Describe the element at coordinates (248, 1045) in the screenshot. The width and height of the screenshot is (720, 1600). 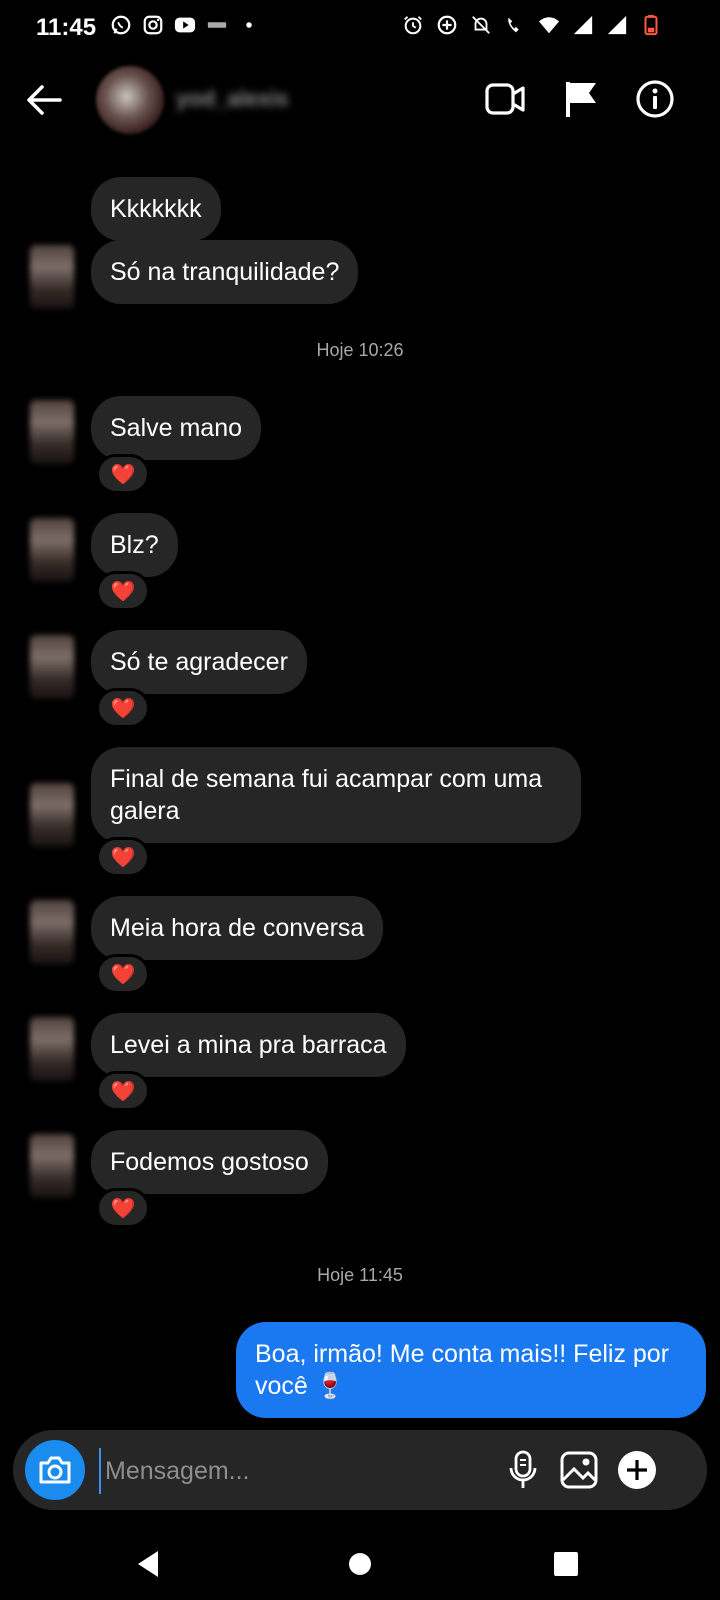
I see `incoming-message: Levei a mina pra barraca` at that location.